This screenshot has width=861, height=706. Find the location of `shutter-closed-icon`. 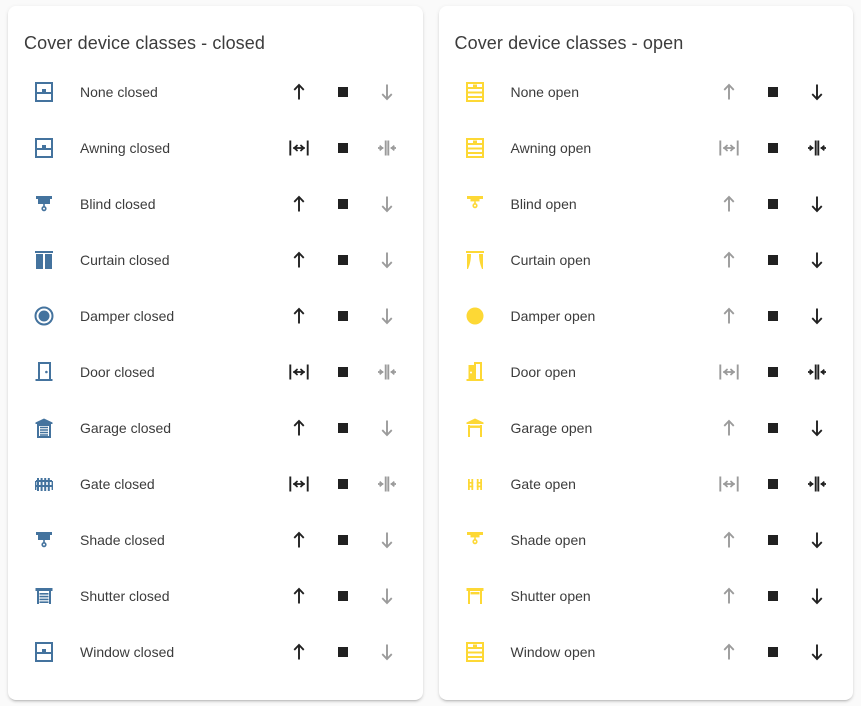

shutter-closed-icon is located at coordinates (44, 596).